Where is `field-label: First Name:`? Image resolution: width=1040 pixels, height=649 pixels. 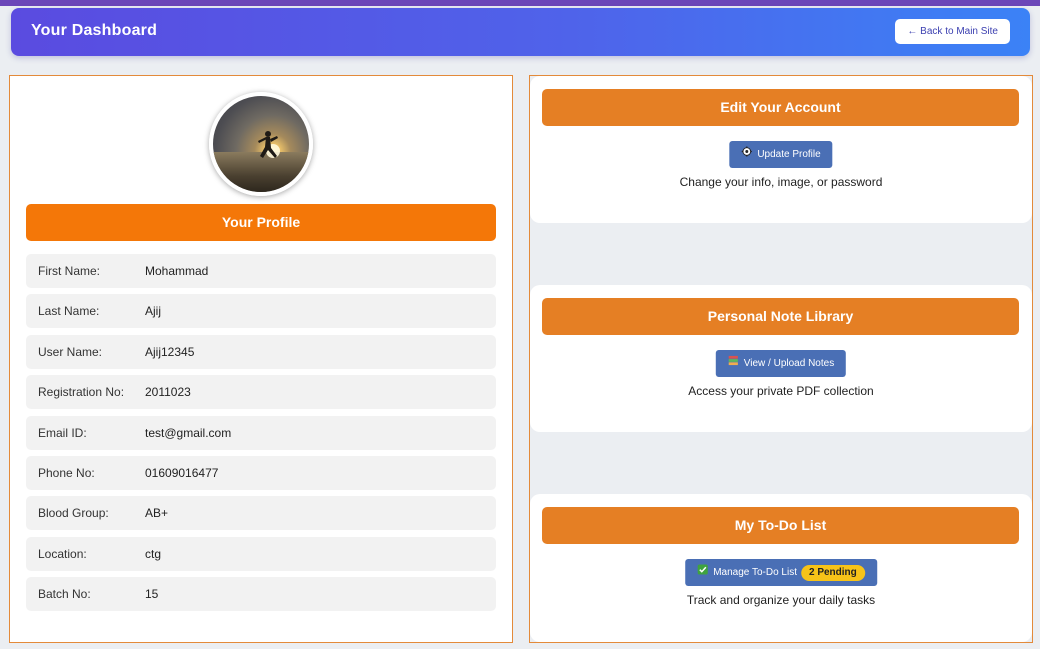 field-label: First Name: is located at coordinates (69, 271).